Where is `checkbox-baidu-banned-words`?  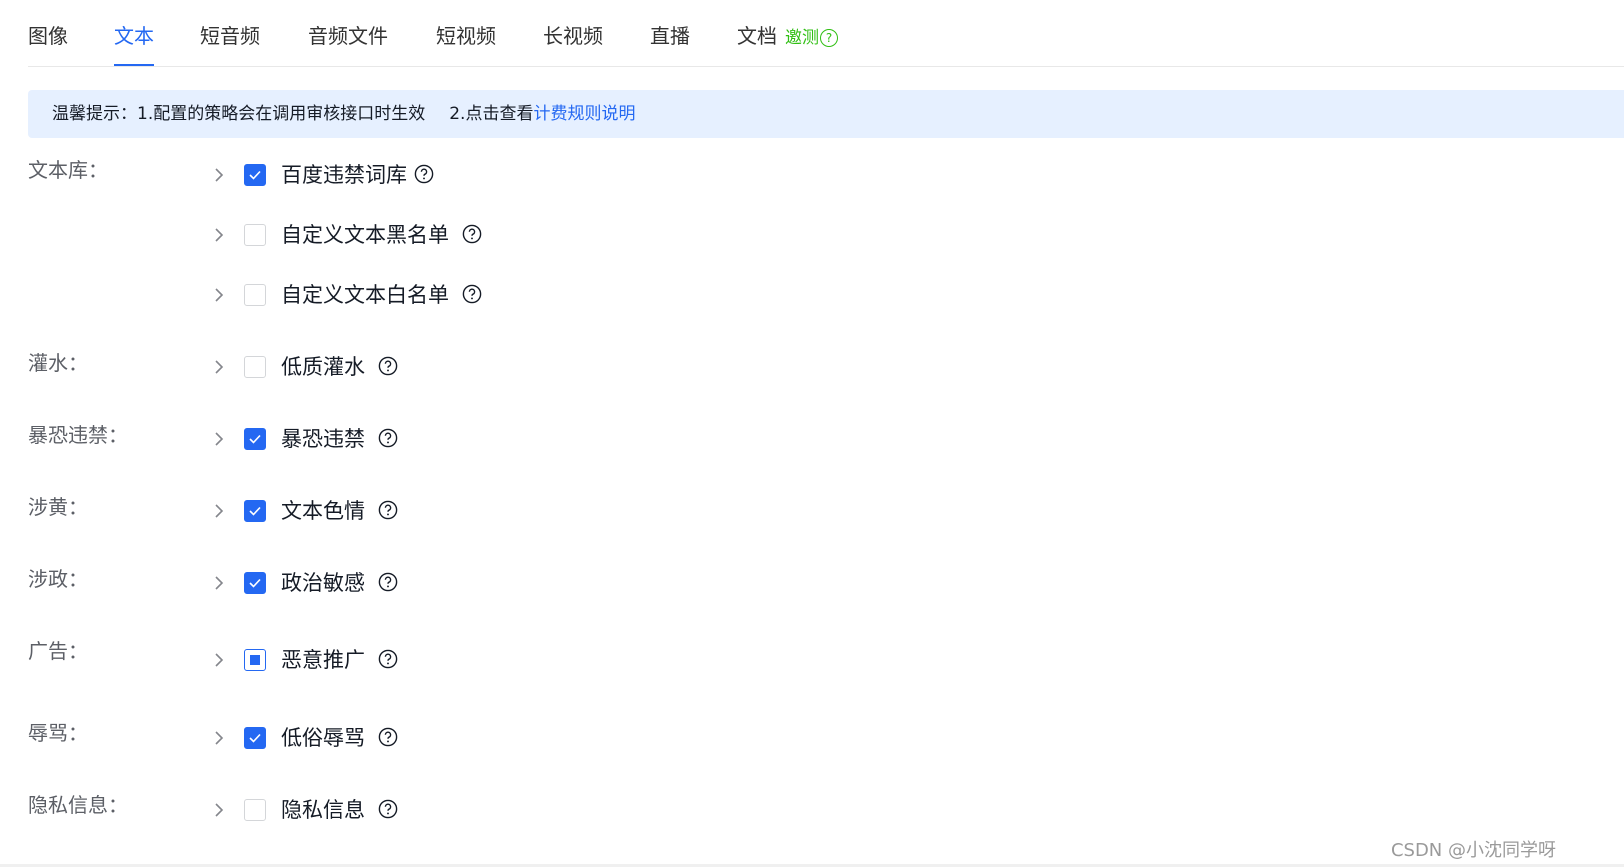 checkbox-baidu-banned-words is located at coordinates (255, 175).